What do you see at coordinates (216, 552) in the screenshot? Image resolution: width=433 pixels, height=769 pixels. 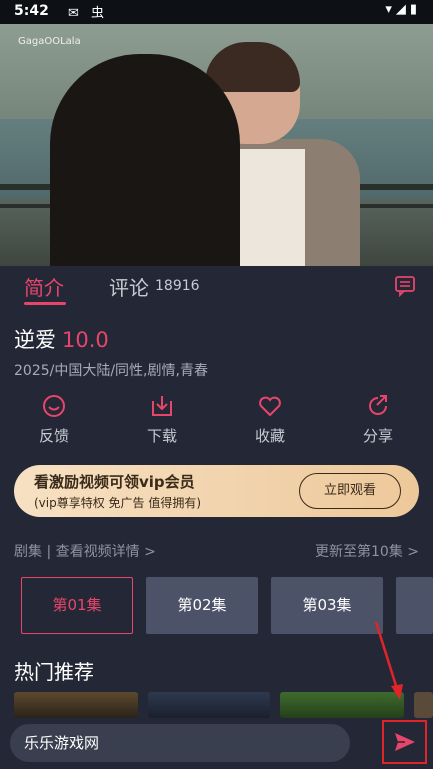 I see `episodes-header: 剧集 | 查看视频详情 > 更新至第10集 >` at bounding box center [216, 552].